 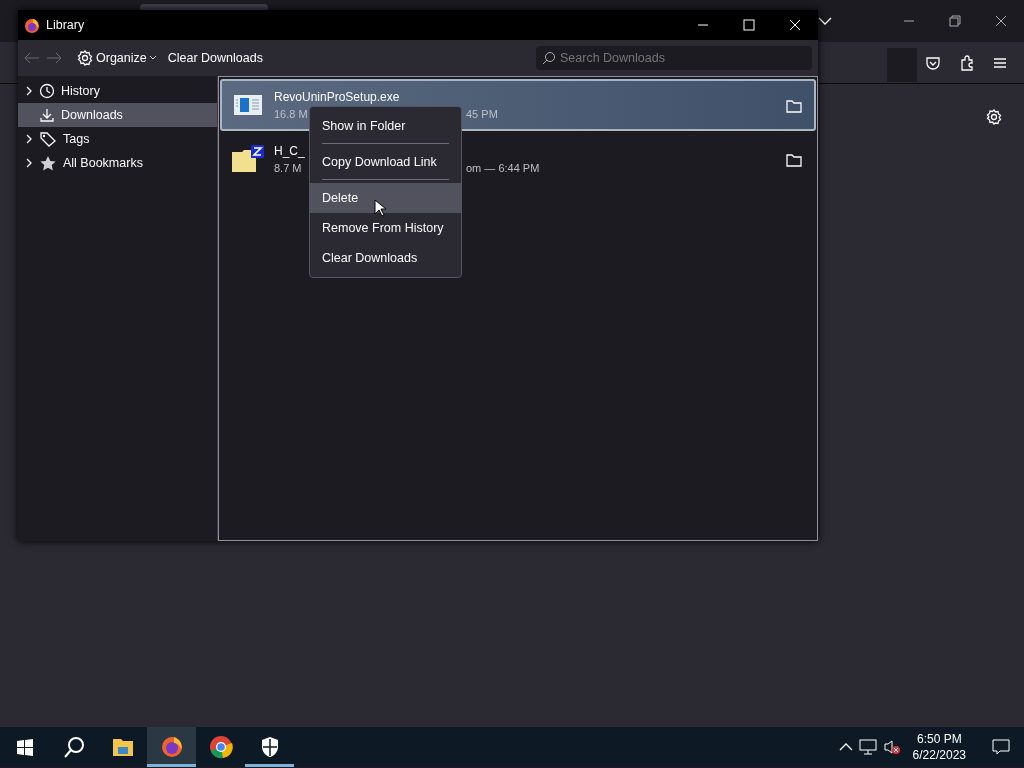 What do you see at coordinates (674, 58) in the screenshot?
I see `search-field: Search Downloads` at bounding box center [674, 58].